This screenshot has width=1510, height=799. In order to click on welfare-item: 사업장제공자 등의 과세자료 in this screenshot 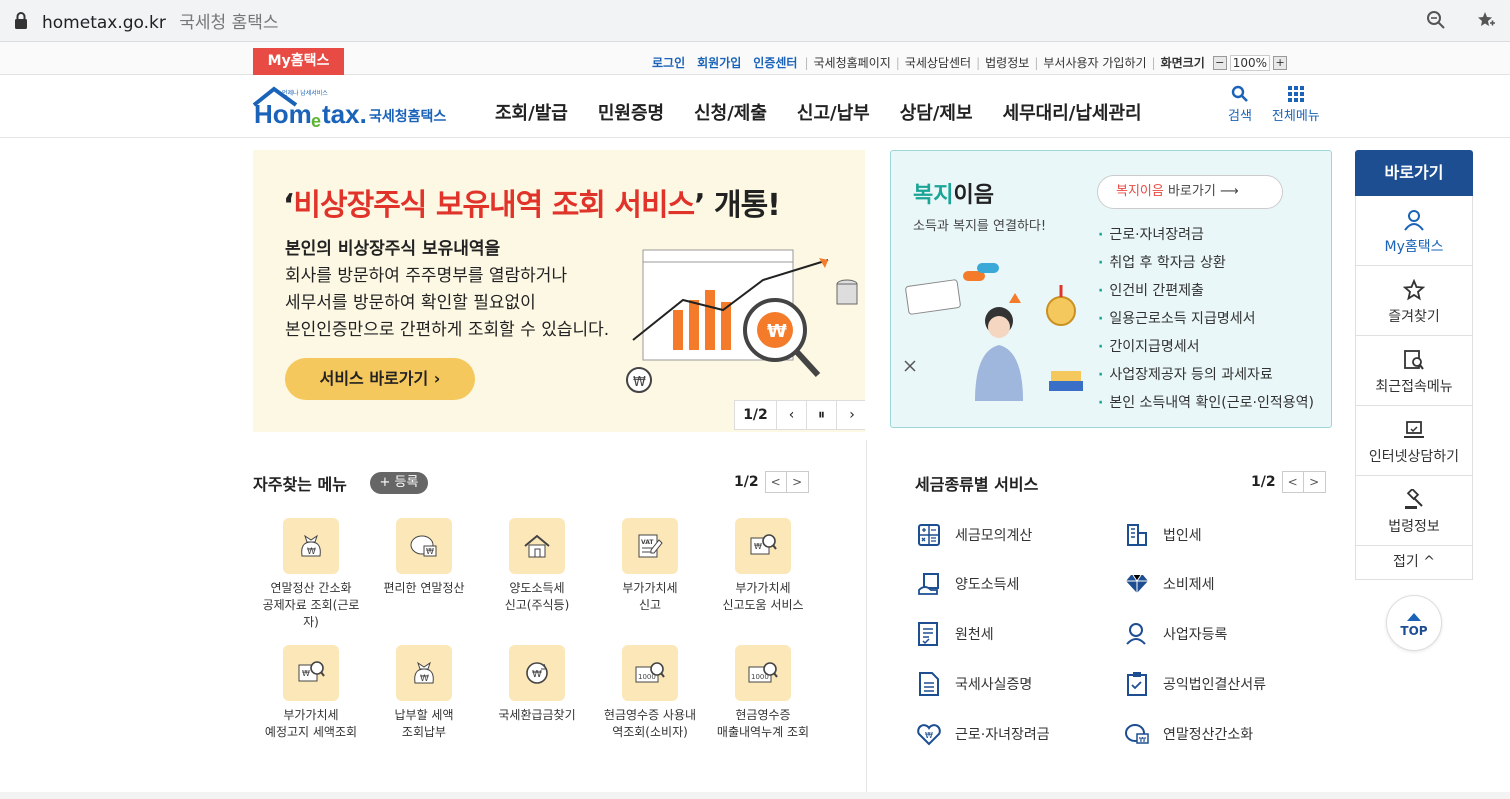, I will do `click(1206, 375)`.